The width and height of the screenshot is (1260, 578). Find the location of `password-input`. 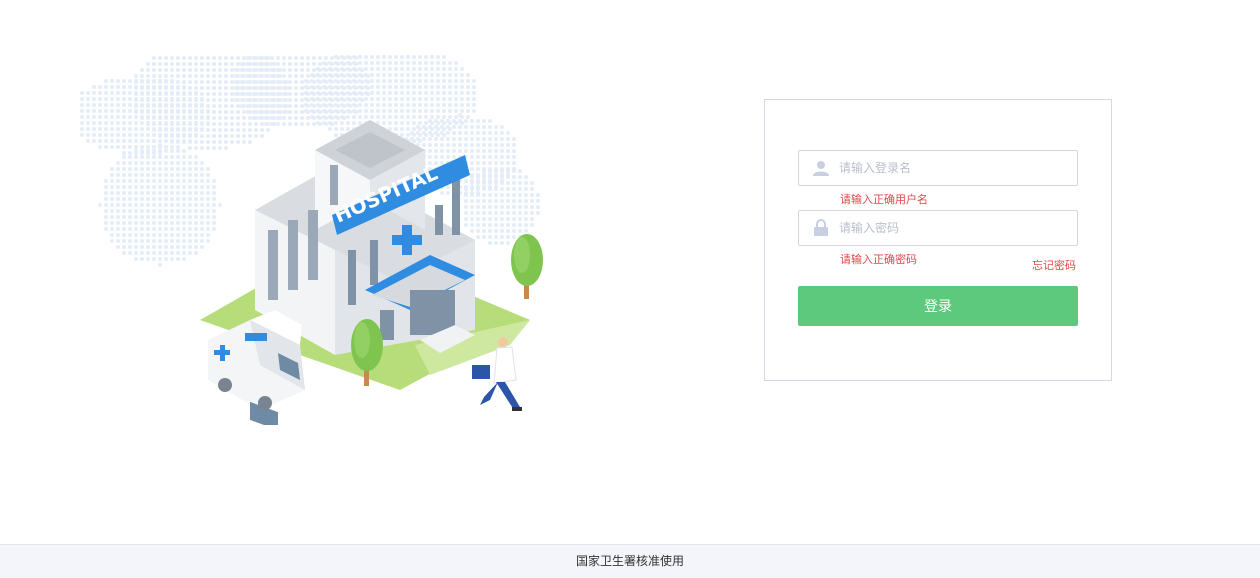

password-input is located at coordinates (954, 228).